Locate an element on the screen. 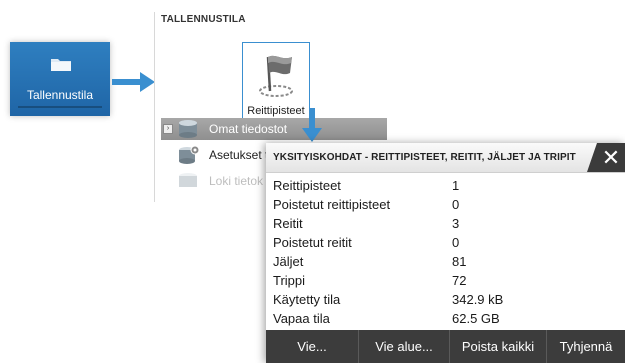  row-value: 72 is located at coordinates (459, 280).